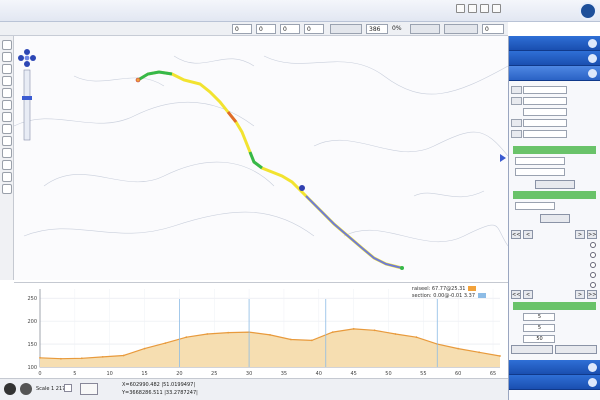 The width and height of the screenshot is (600, 400). What do you see at coordinates (7, 177) in the screenshot?
I see `draw-tool-icon` at bounding box center [7, 177].